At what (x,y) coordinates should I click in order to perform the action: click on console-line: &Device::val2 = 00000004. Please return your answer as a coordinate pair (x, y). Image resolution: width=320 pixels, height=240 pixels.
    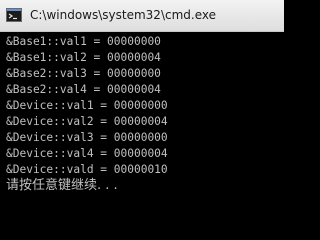
    Looking at the image, I should click on (87, 121).